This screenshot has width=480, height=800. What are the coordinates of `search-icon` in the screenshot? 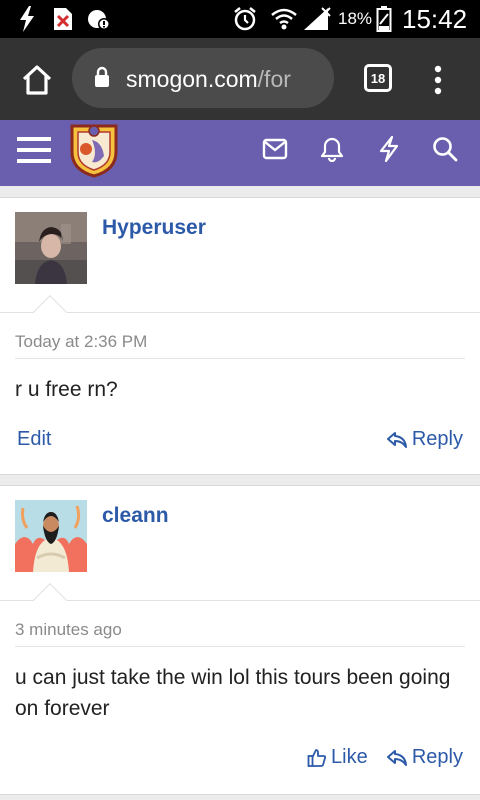 It's located at (445, 151).